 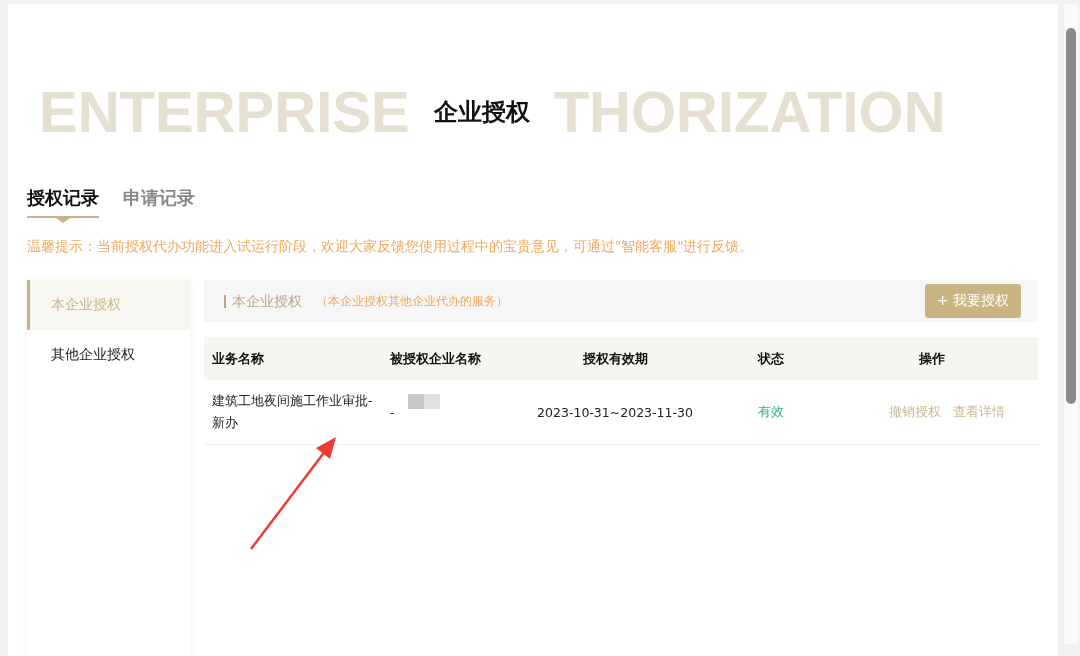 I want to click on page-title: 企业授权, so click(x=481, y=112).